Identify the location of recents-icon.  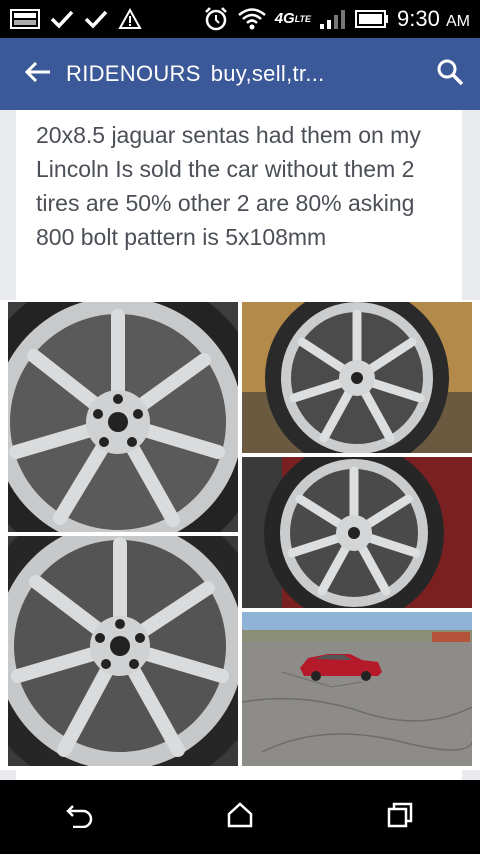
(400, 817).